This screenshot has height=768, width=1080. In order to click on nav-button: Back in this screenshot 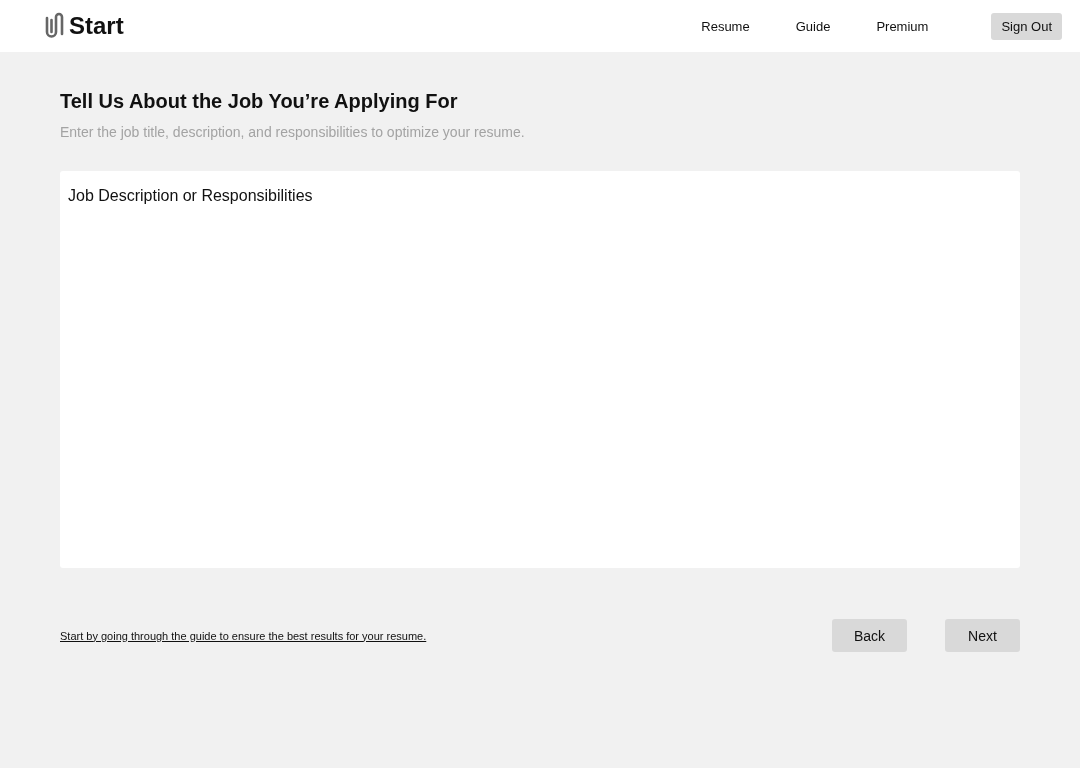, I will do `click(869, 635)`.